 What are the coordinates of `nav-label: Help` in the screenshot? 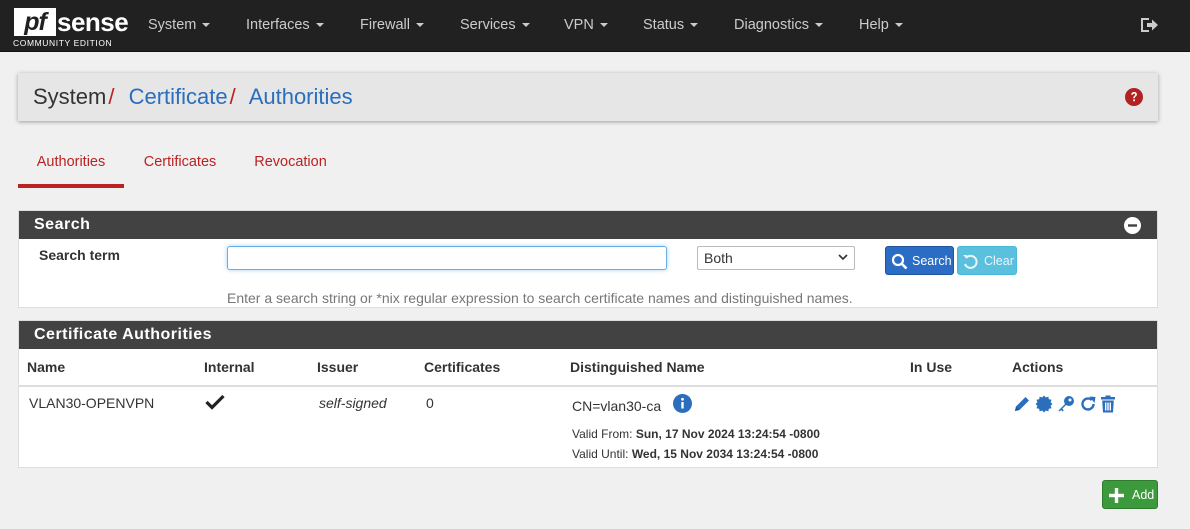 It's located at (874, 25).